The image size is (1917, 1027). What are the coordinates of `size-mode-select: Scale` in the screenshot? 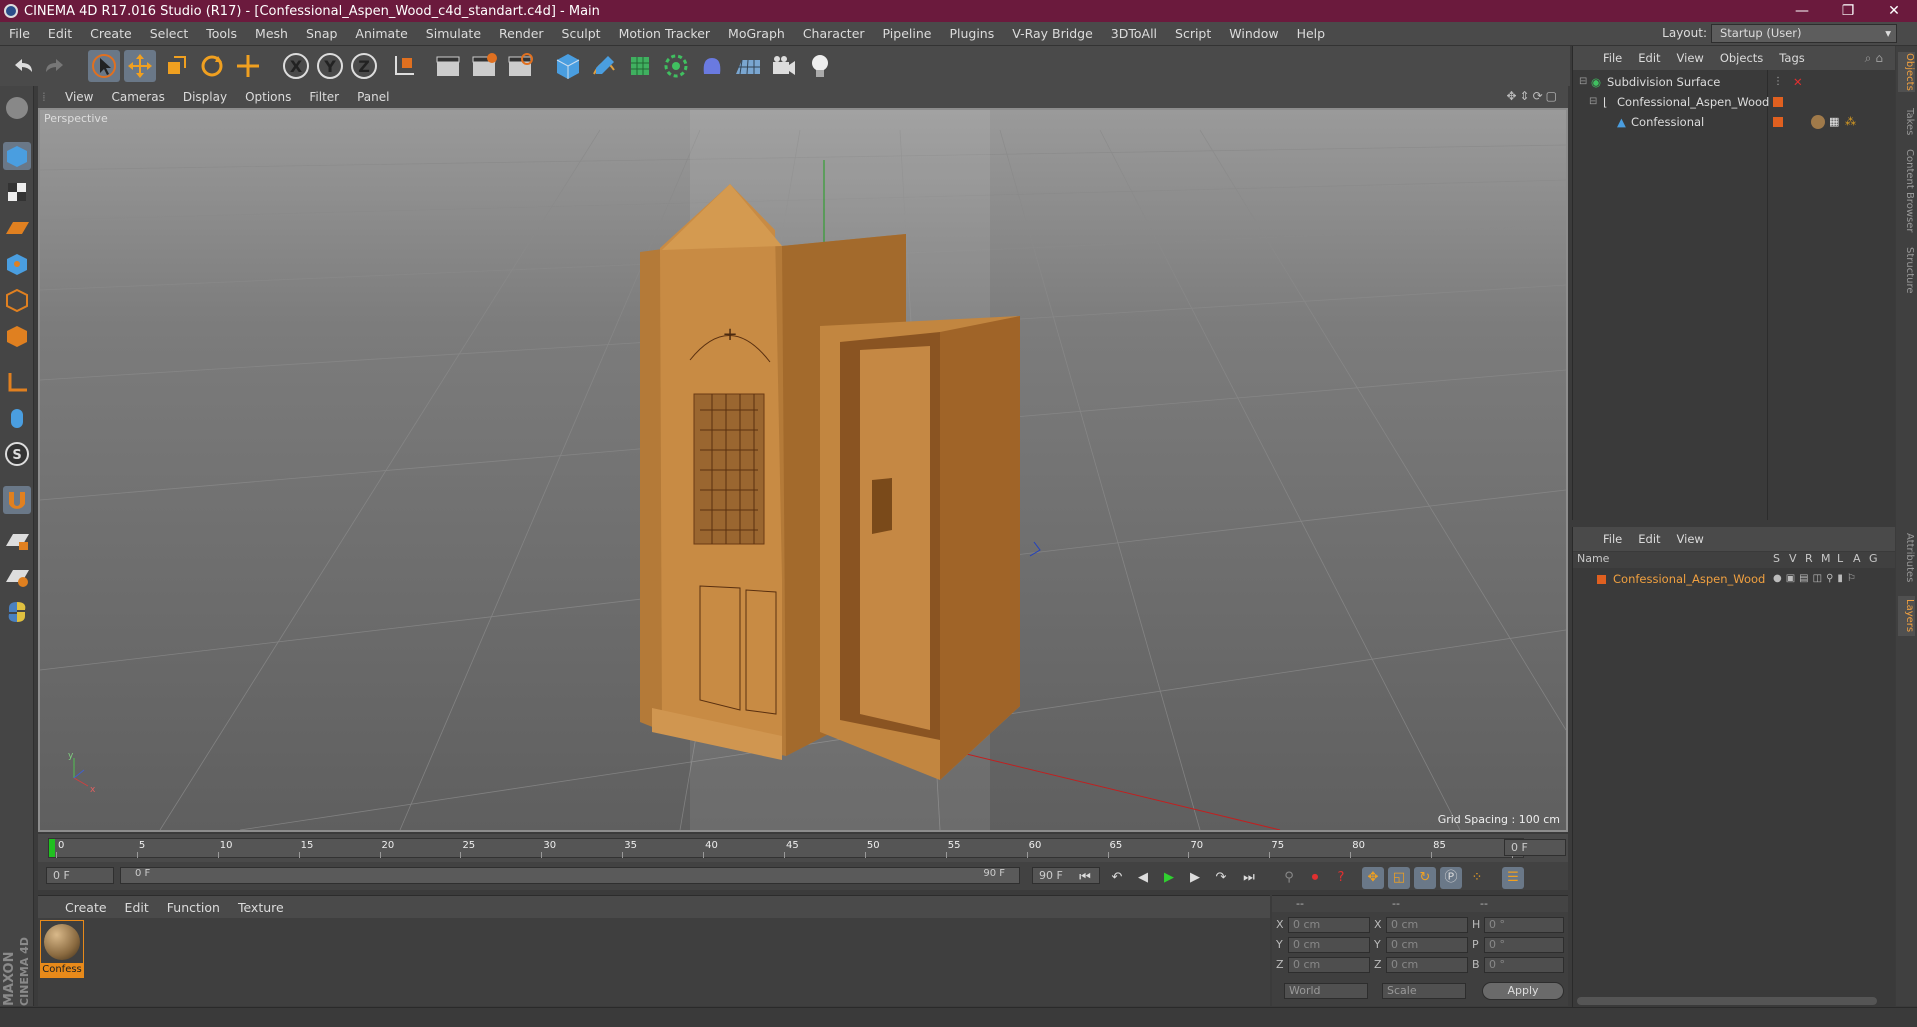 It's located at (1424, 991).